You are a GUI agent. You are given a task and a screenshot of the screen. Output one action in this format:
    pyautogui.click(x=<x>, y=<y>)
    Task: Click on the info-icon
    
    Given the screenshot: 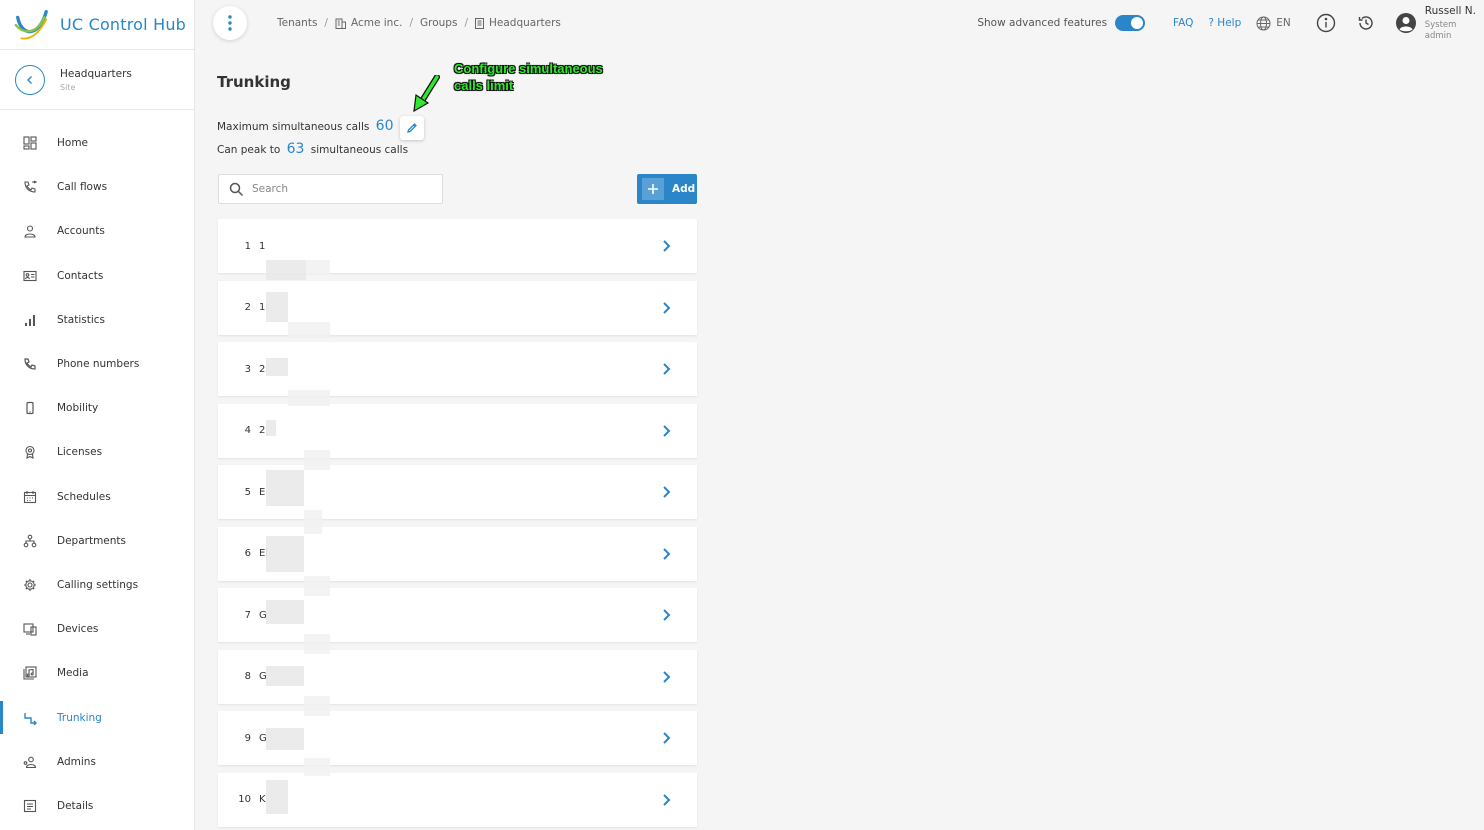 What is the action you would take?
    pyautogui.click(x=1325, y=23)
    